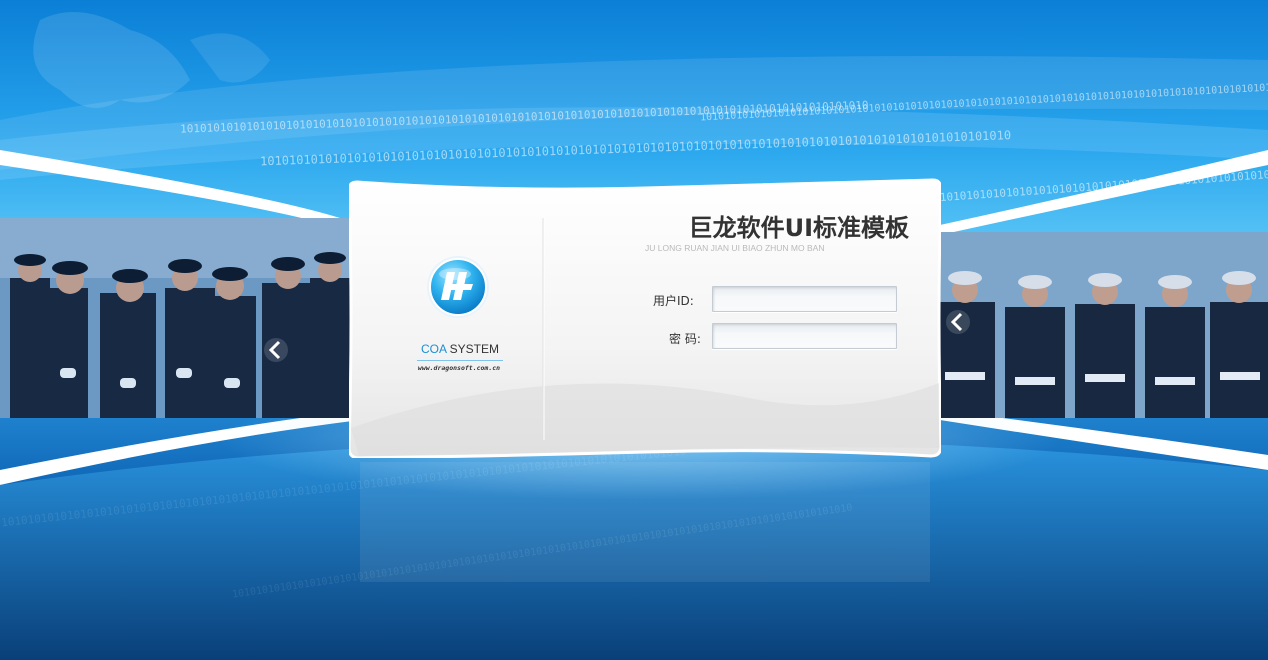  What do you see at coordinates (460, 360) in the screenshot?
I see `brand-divider` at bounding box center [460, 360].